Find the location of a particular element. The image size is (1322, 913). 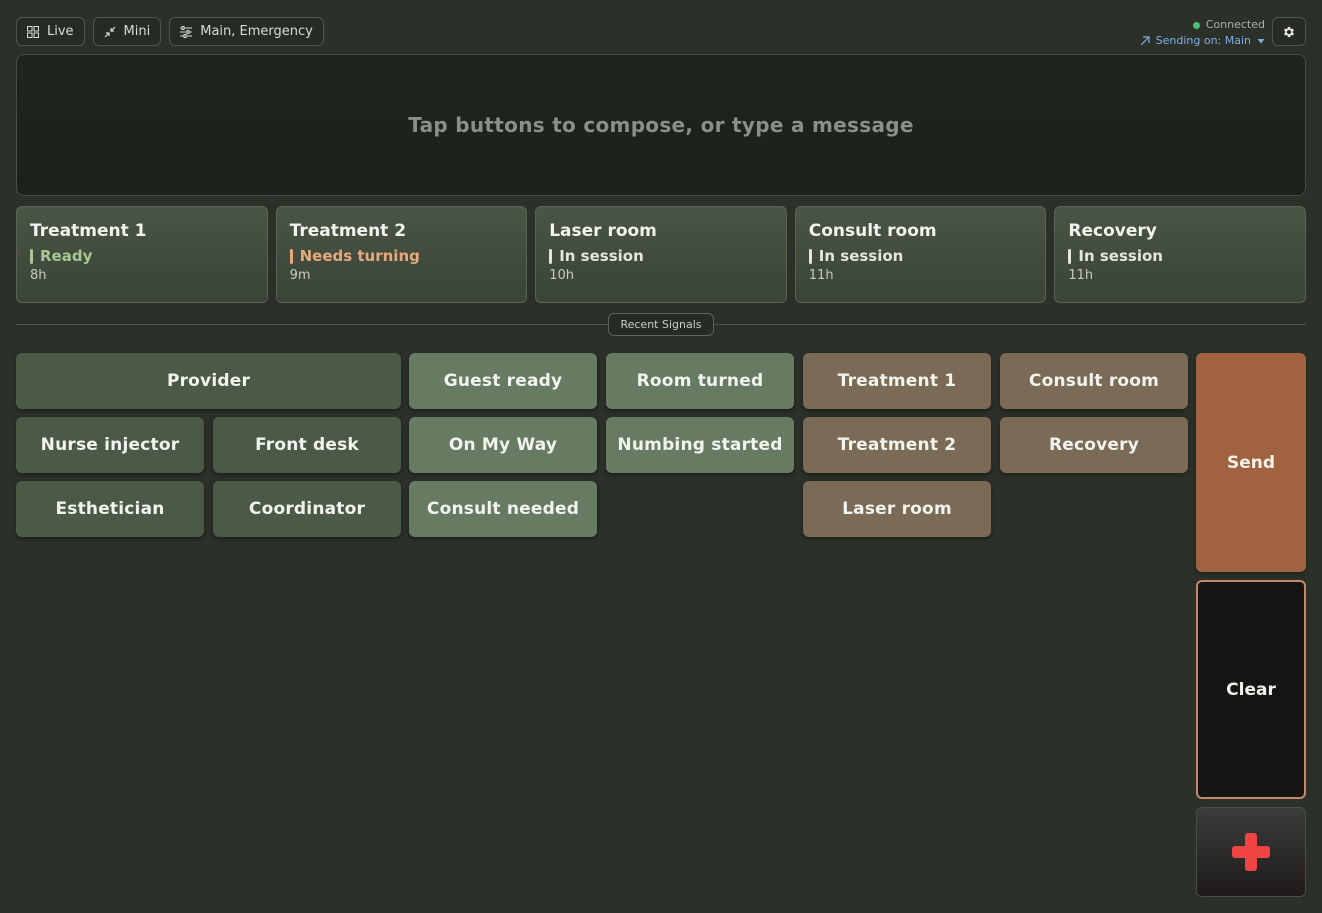

send-button: Send is located at coordinates (1251, 462).